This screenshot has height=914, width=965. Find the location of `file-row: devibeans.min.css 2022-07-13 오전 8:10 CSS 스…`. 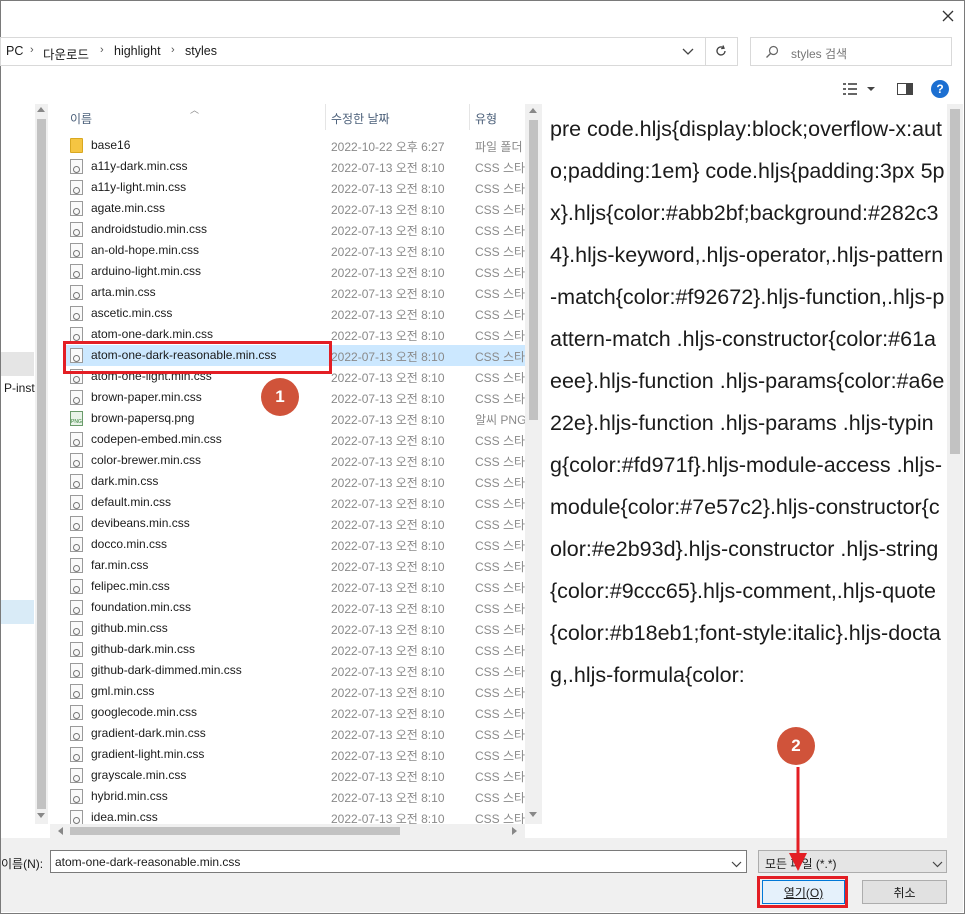

file-row: devibeans.min.css 2022-07-13 오전 8:10 CSS 스… is located at coordinates (287, 523).